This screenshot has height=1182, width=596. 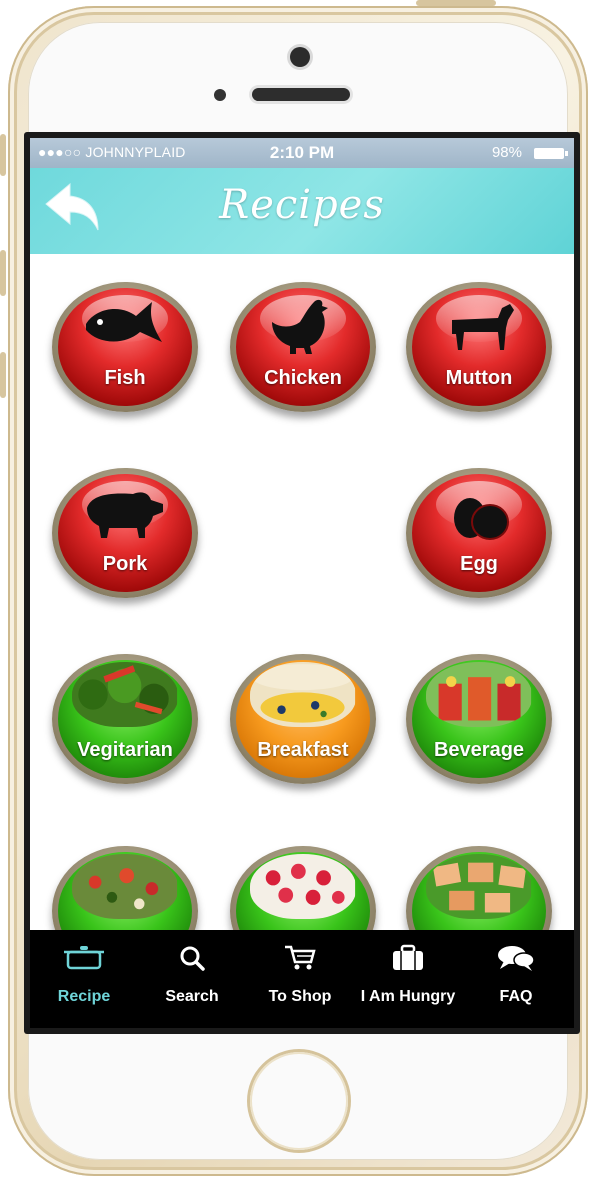 I want to click on tab-label: Search, so click(x=192, y=996).